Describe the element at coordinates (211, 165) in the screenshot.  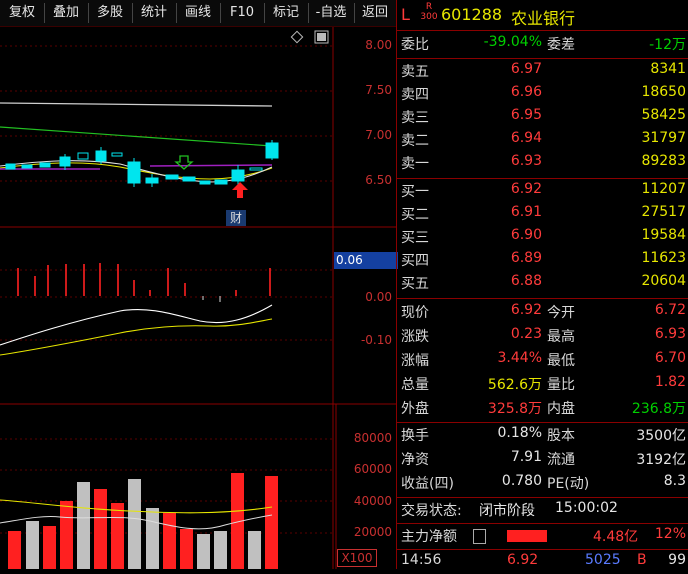
I see `ma-line-purple` at that location.